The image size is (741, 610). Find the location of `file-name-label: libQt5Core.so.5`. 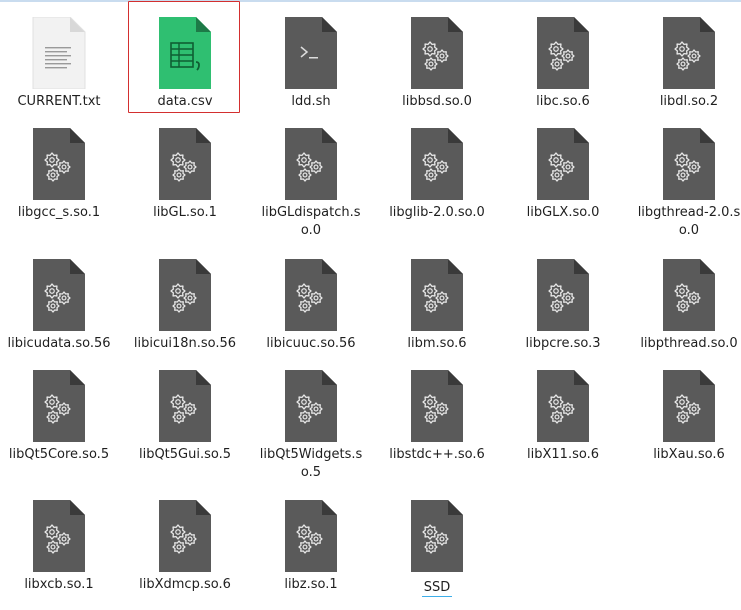

file-name-label: libQt5Core.so.5 is located at coordinates (59, 455).